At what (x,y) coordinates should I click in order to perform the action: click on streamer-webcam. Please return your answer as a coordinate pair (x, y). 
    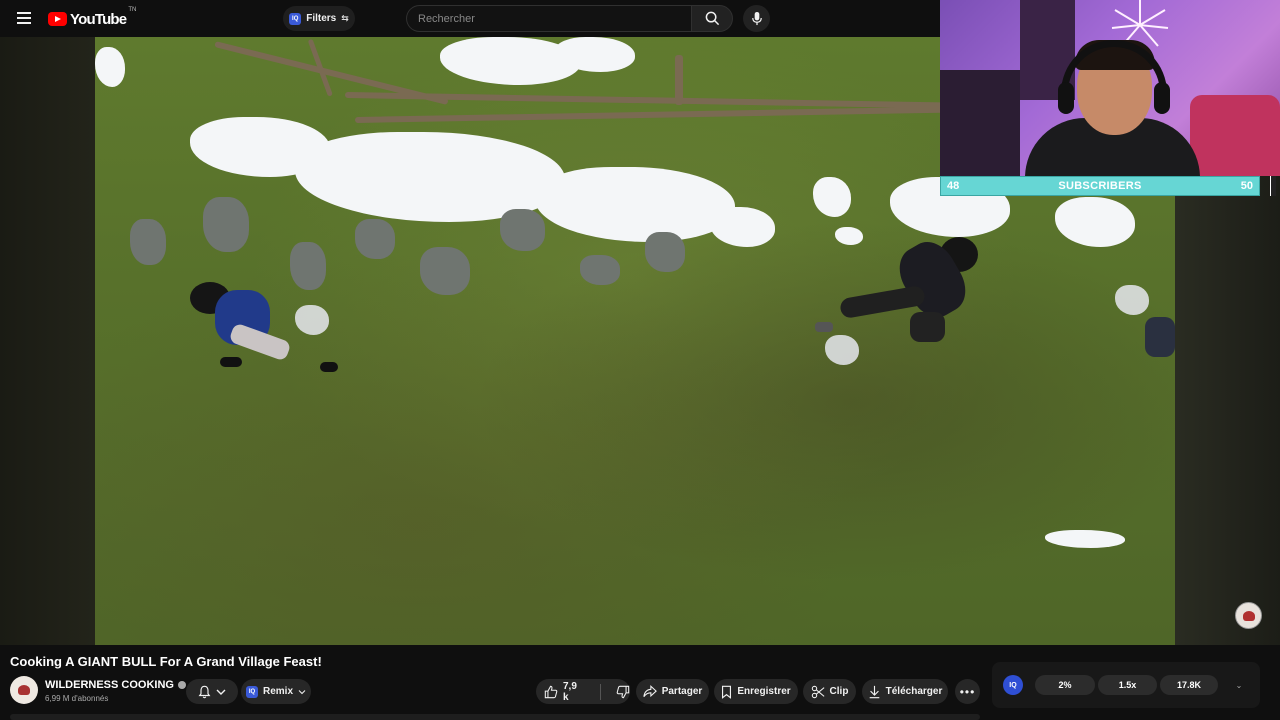
    Looking at the image, I should click on (1110, 88).